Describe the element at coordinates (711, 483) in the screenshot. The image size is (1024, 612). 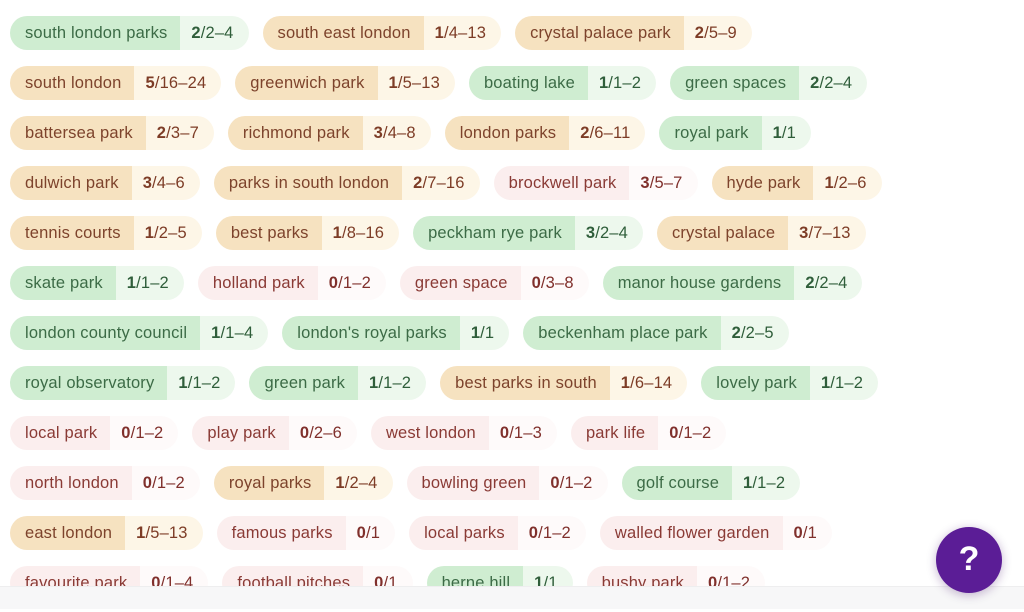
I see `keyword-tag: golf course 1/1–2` at that location.